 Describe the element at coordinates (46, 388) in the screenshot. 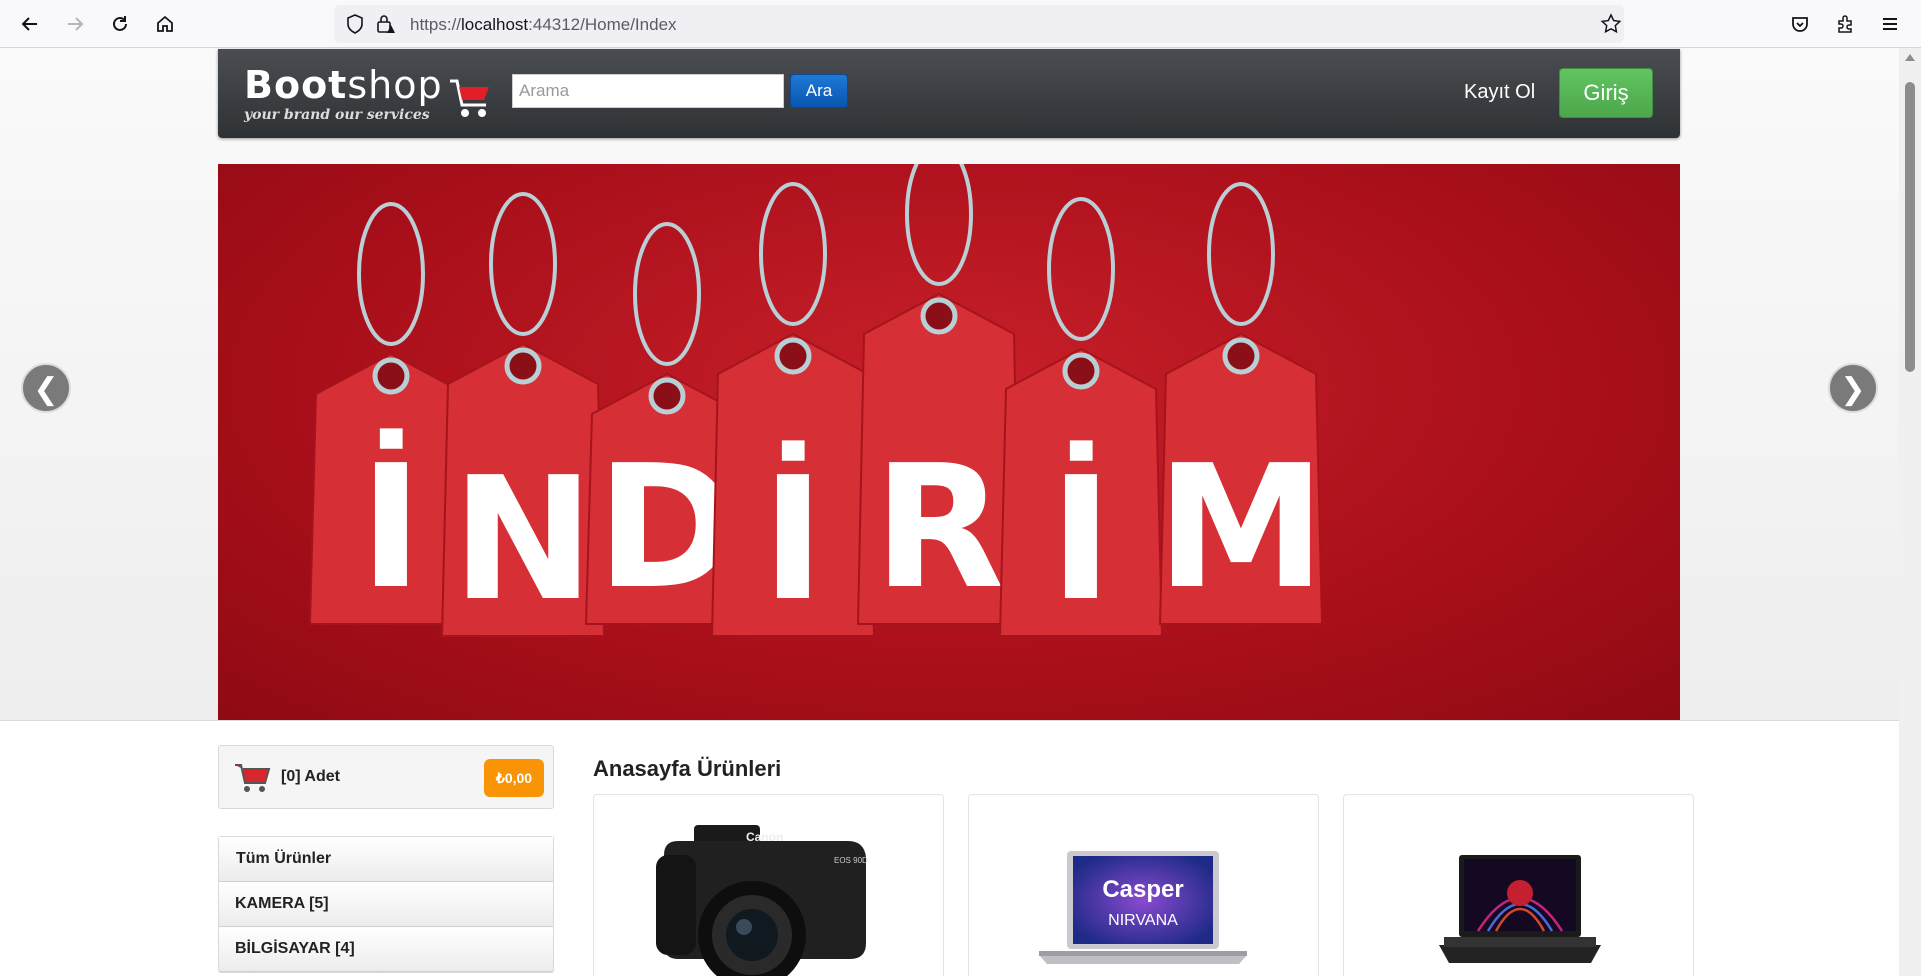

I see `slider-prev-button: ❮` at that location.